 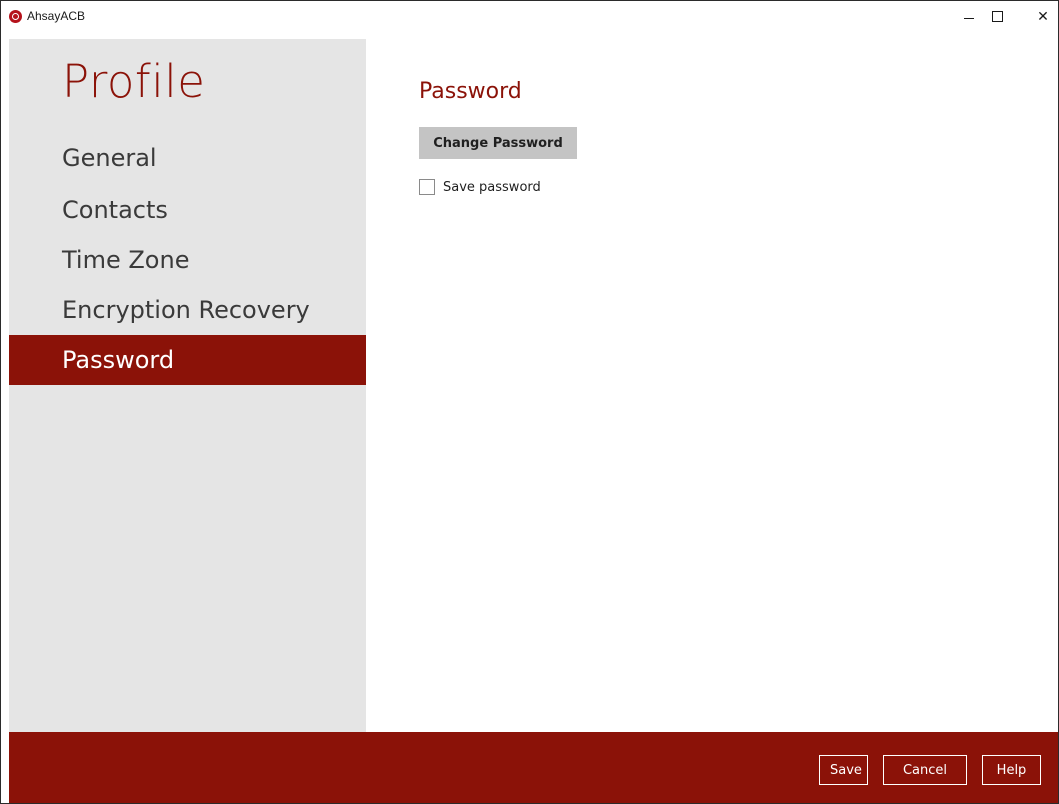 I want to click on maximize-icon, so click(x=997, y=16).